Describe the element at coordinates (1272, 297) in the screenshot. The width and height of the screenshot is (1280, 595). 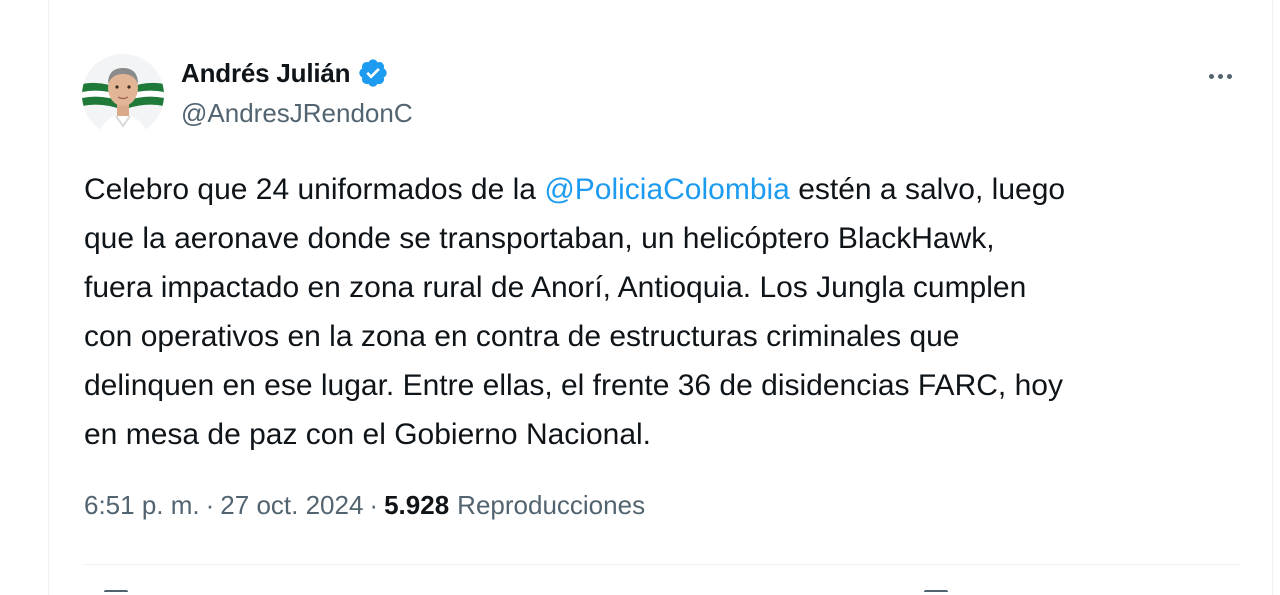
I see `card-border-right` at that location.